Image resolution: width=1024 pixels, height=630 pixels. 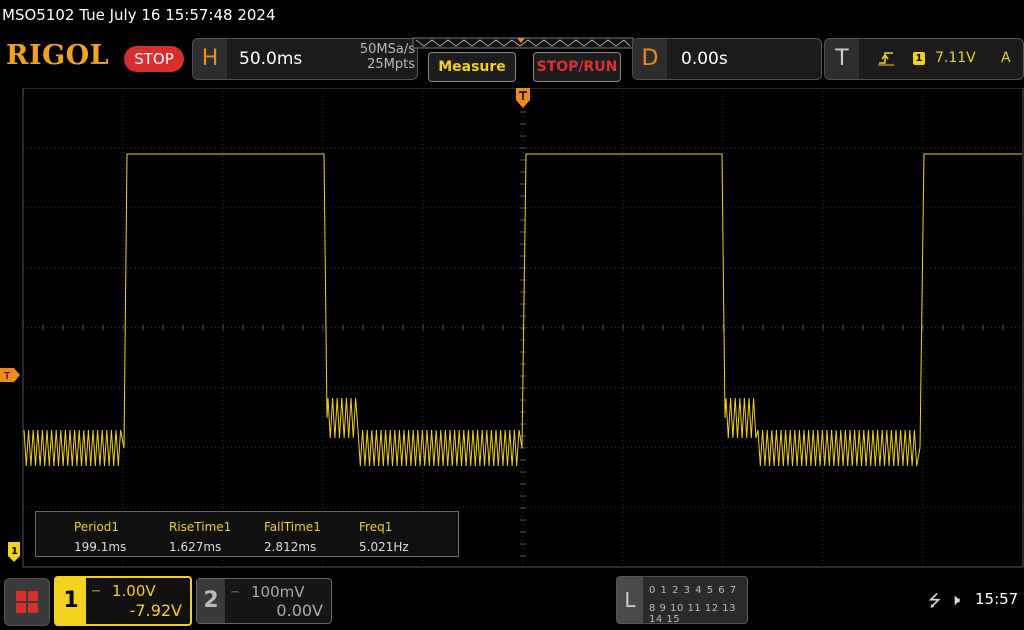 What do you see at coordinates (391, 64) in the screenshot?
I see `memory-depth: 25Mpts` at bounding box center [391, 64].